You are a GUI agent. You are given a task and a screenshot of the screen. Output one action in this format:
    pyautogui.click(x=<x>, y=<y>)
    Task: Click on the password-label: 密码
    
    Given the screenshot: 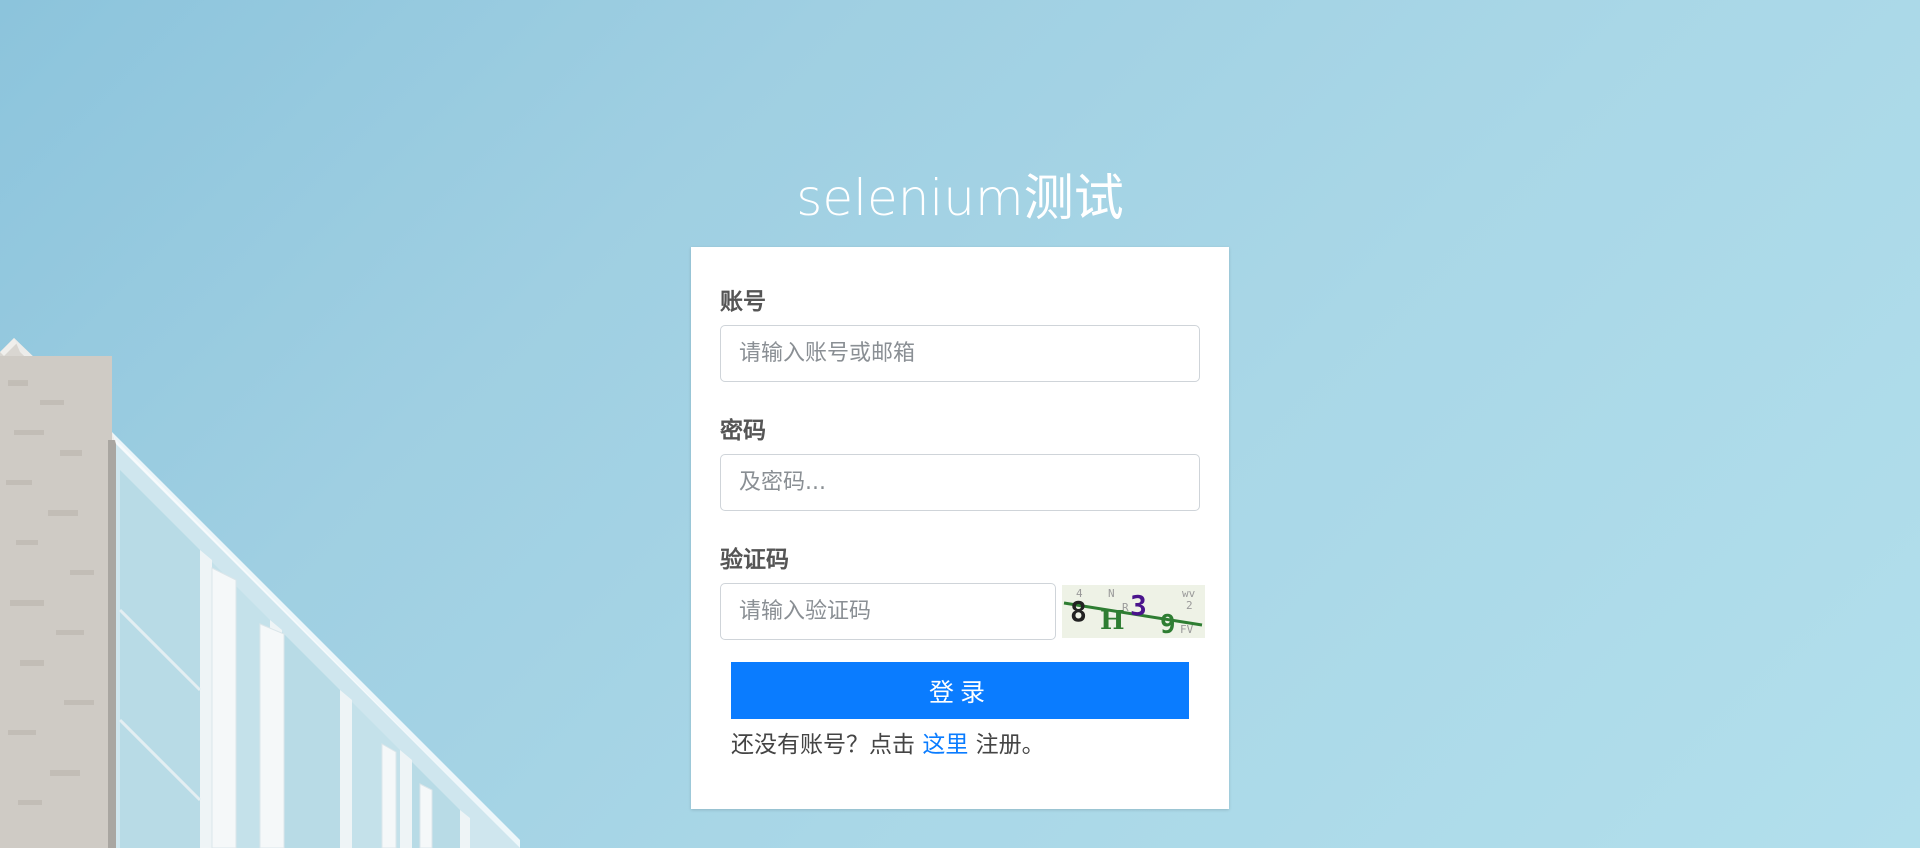 What is the action you would take?
    pyautogui.click(x=743, y=431)
    